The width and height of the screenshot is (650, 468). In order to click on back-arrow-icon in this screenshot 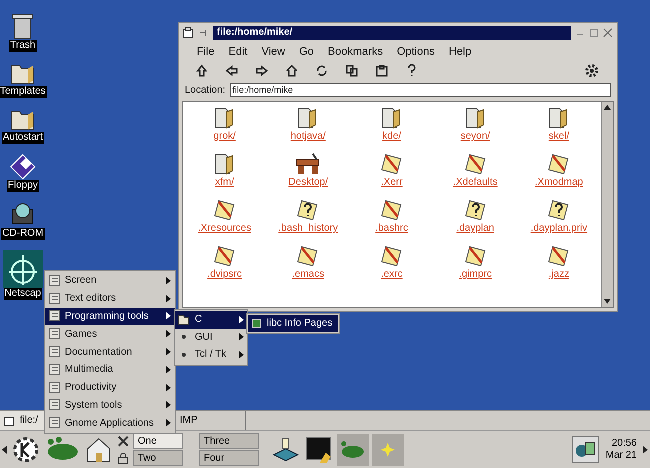, I will do `click(232, 71)`.